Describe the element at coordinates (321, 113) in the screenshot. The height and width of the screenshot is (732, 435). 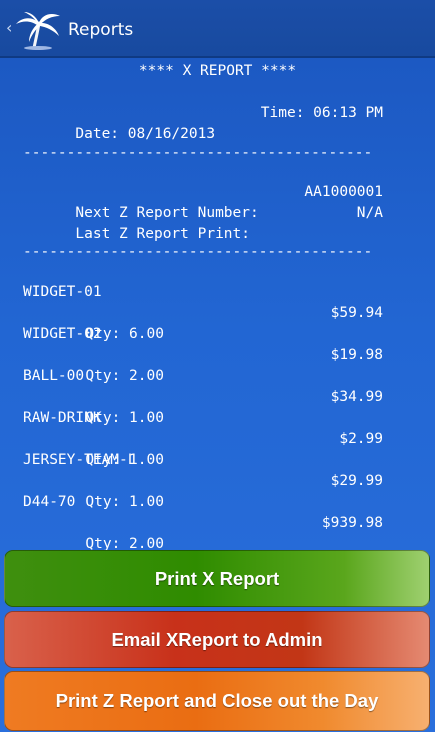
I see `time-label: Time: 06:13 PM` at that location.